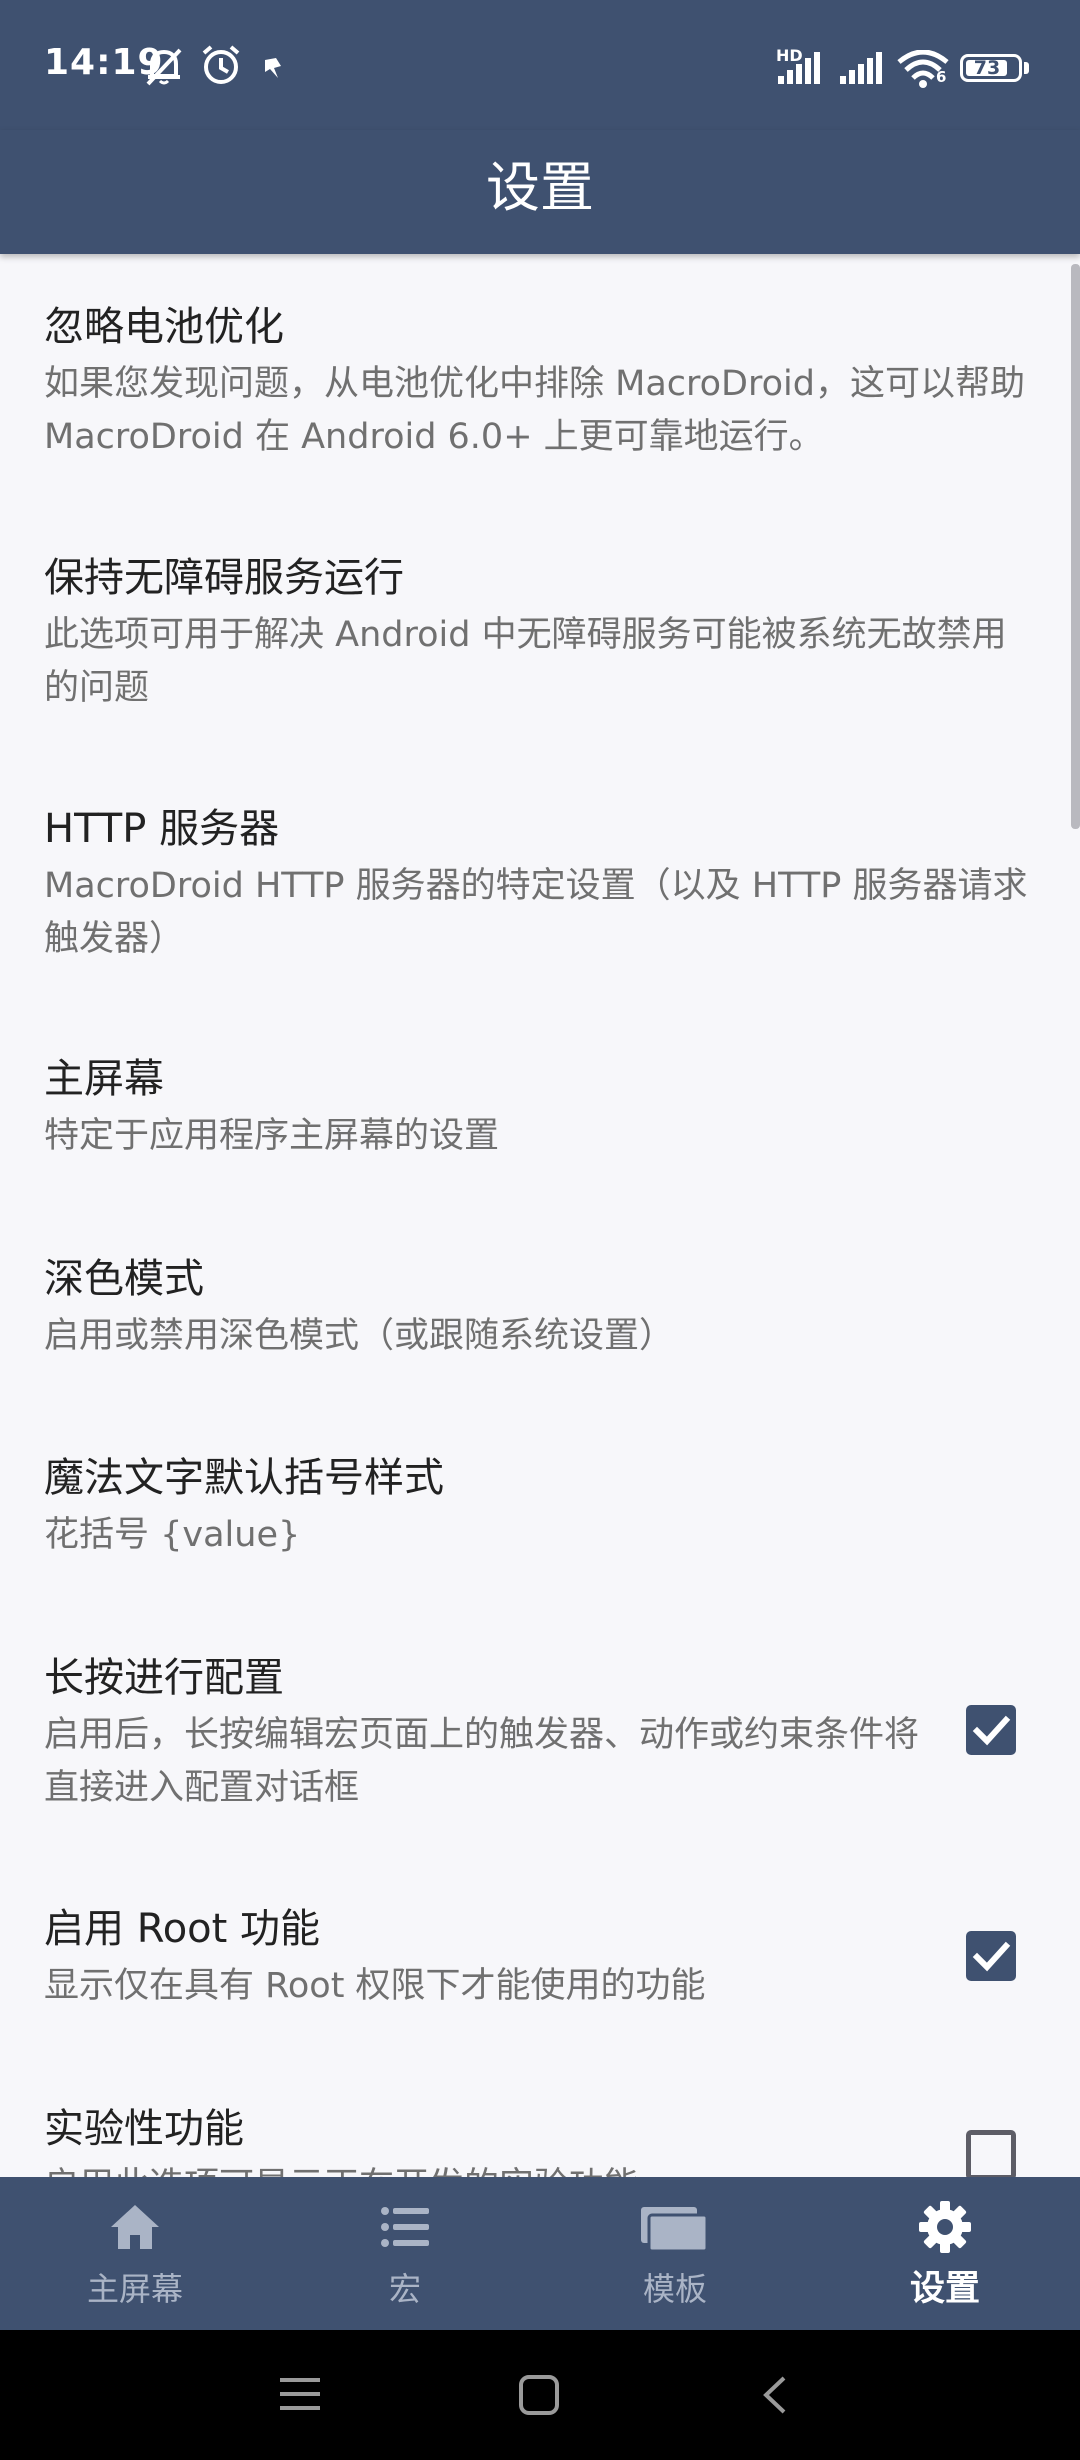  I want to click on setting-title: 启用 Root 功能, so click(182, 1929).